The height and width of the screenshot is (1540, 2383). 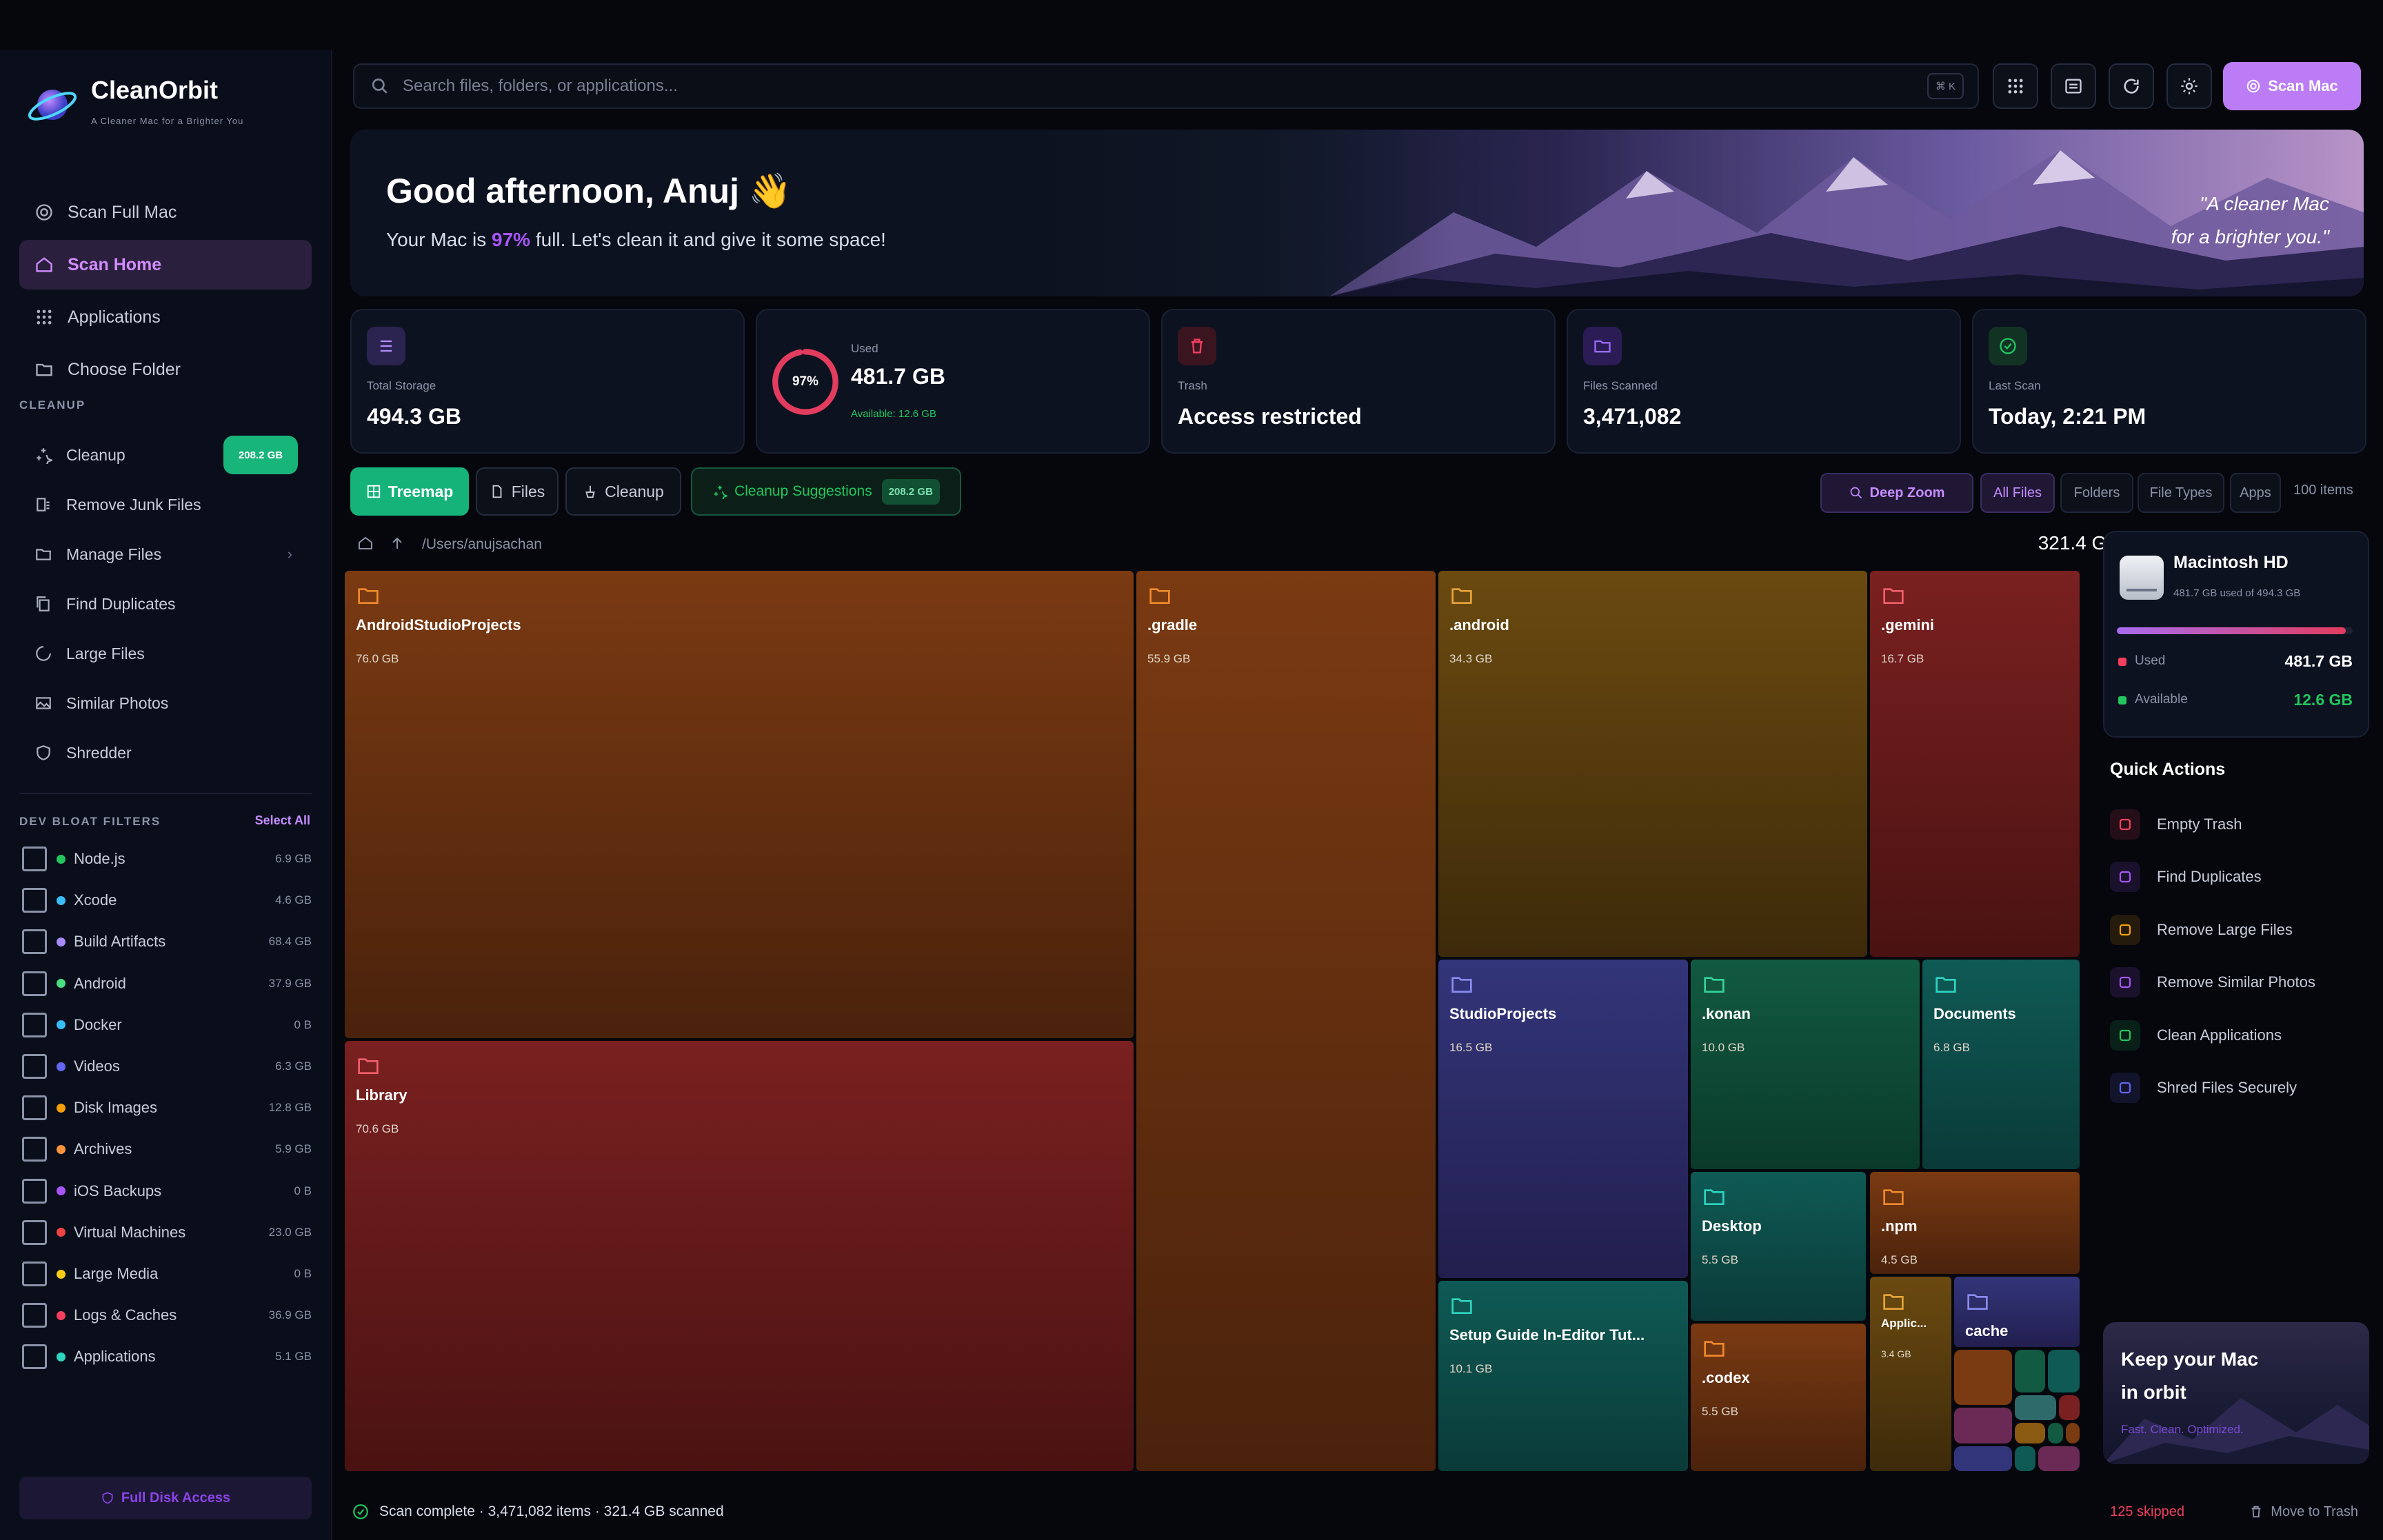 What do you see at coordinates (2001, 1065) in the screenshot?
I see `treemap-tile: Documents 6.8 GB` at bounding box center [2001, 1065].